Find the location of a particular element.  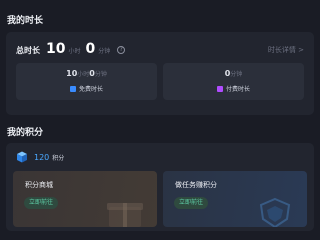

paid-tag-icon is located at coordinates (219, 88).